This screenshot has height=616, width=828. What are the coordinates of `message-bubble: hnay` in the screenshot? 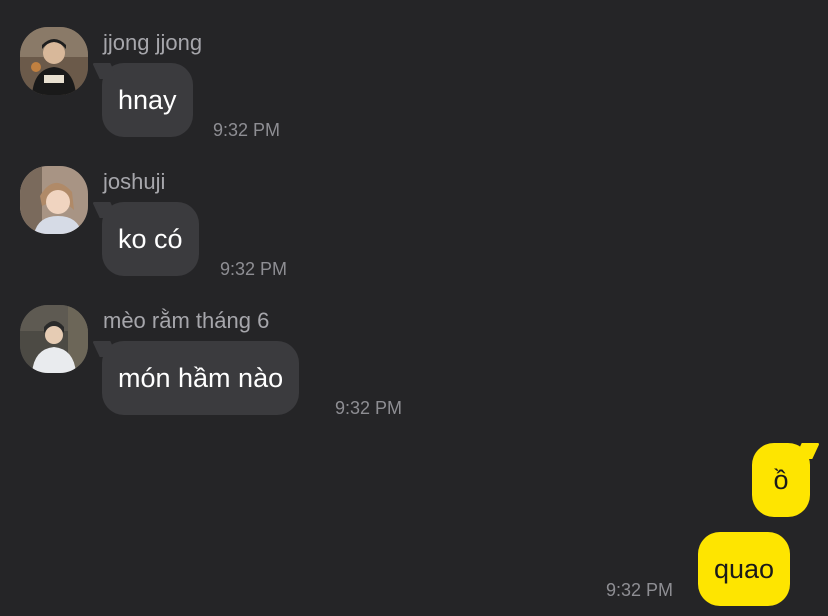 It's located at (147, 100).